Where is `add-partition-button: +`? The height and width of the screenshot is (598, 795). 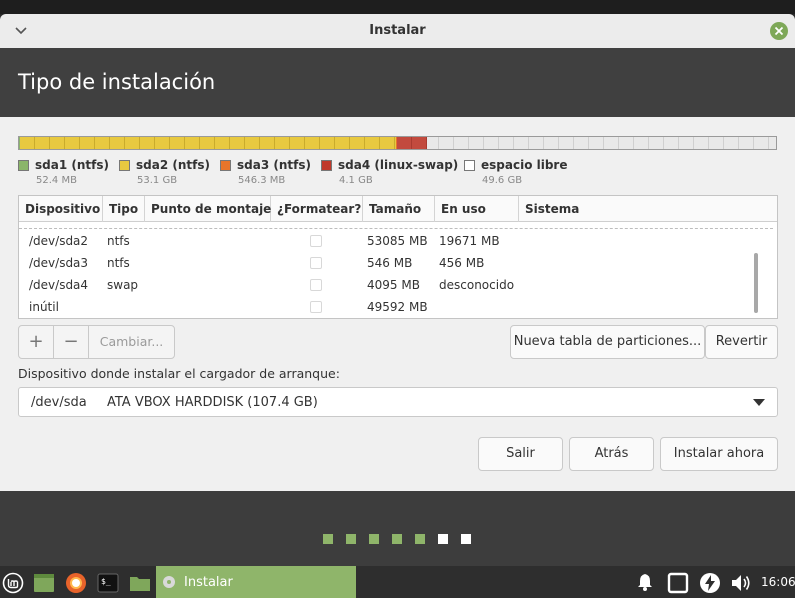 add-partition-button: + is located at coordinates (36, 342).